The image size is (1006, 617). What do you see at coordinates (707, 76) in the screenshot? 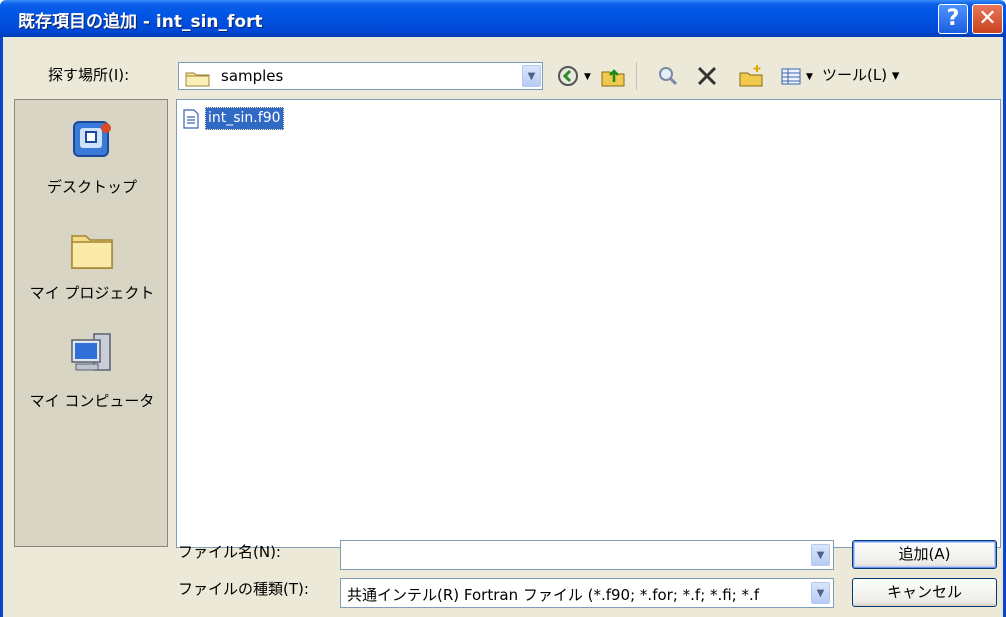
I see `delete-icon` at bounding box center [707, 76].